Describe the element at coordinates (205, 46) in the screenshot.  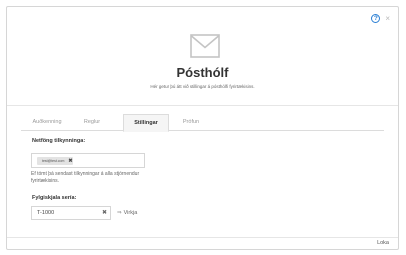
I see `mail-icon` at that location.